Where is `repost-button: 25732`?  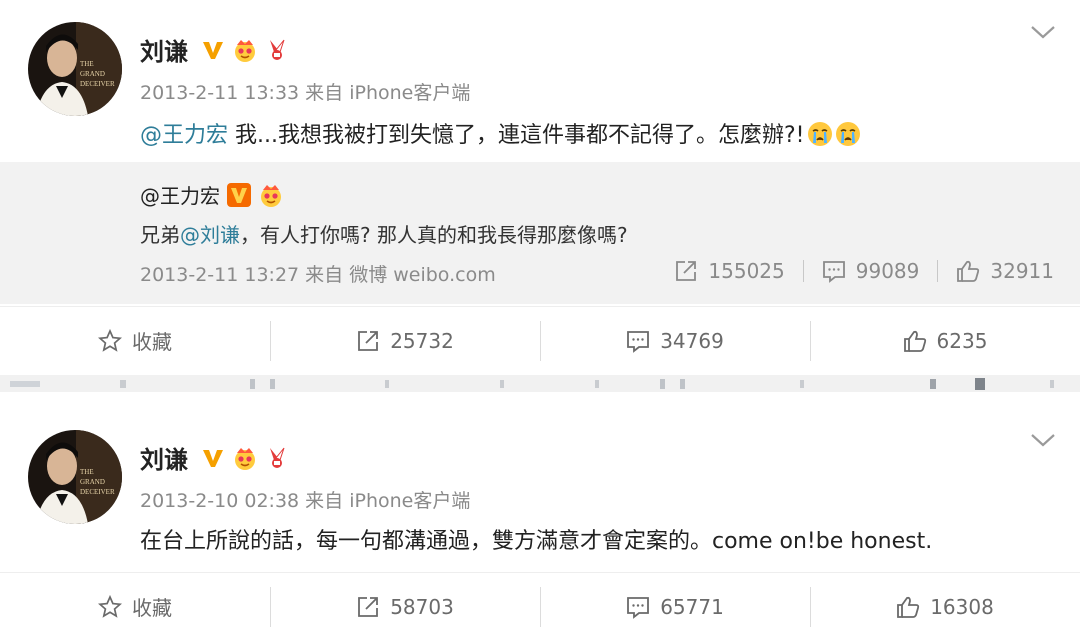 repost-button: 25732 is located at coordinates (405, 340).